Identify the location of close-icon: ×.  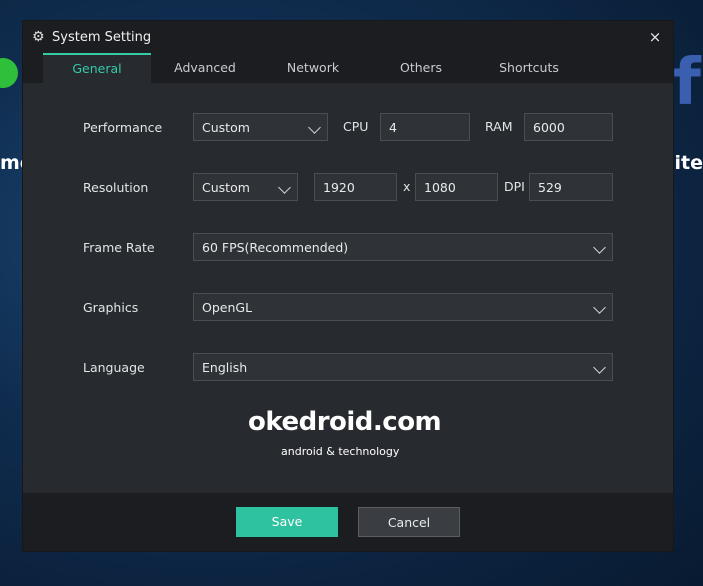
(655, 37).